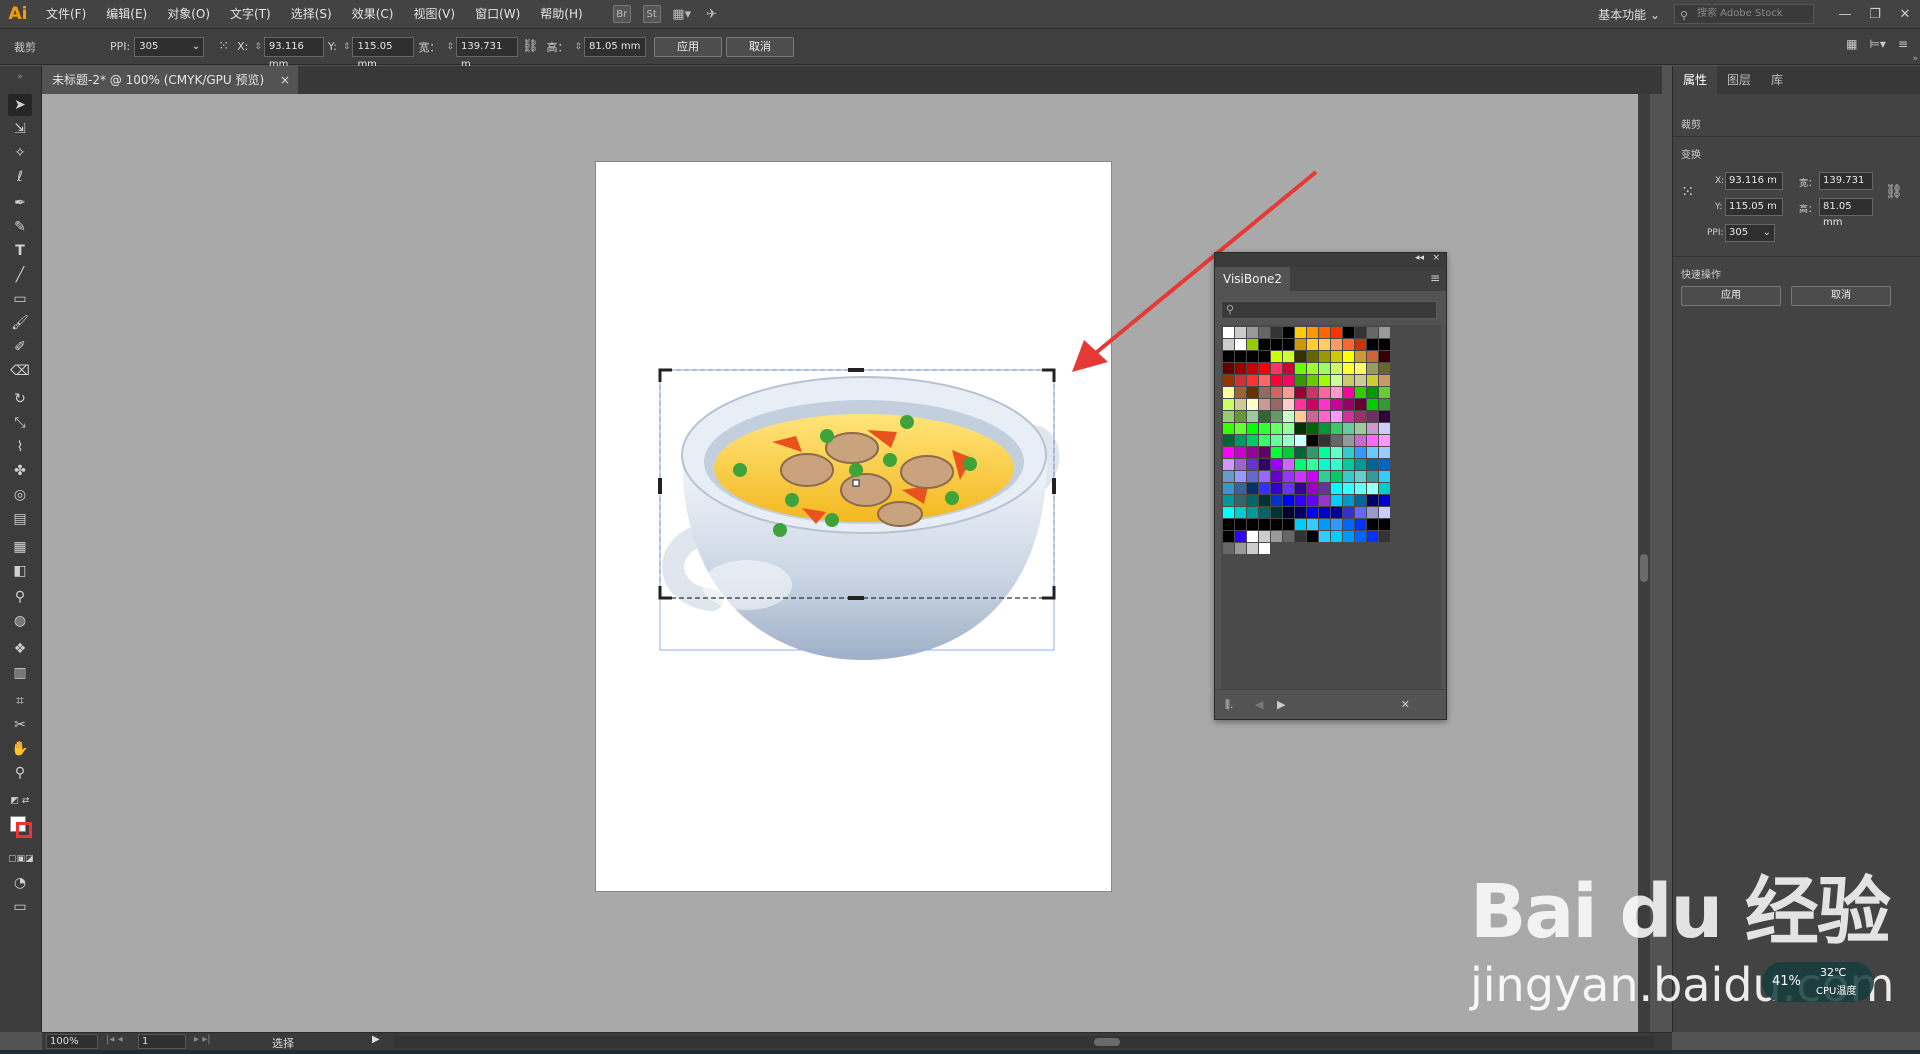  What do you see at coordinates (20, 801) in the screenshot?
I see `default-colors-icon: ◩ ⇄` at bounding box center [20, 801].